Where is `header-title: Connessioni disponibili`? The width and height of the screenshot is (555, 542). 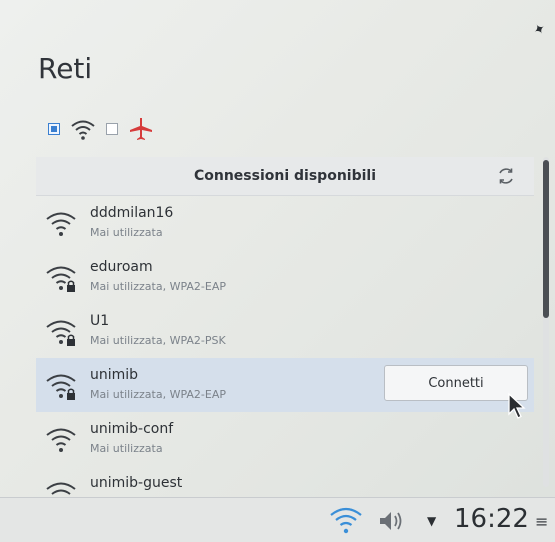
header-title: Connessioni disponibili is located at coordinates (285, 176).